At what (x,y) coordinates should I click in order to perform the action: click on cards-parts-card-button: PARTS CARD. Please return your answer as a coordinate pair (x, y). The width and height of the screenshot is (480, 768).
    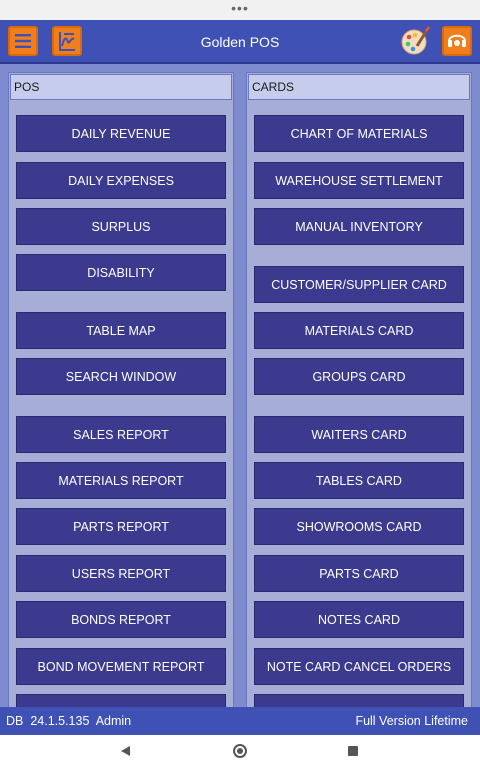
    Looking at the image, I should click on (359, 573).